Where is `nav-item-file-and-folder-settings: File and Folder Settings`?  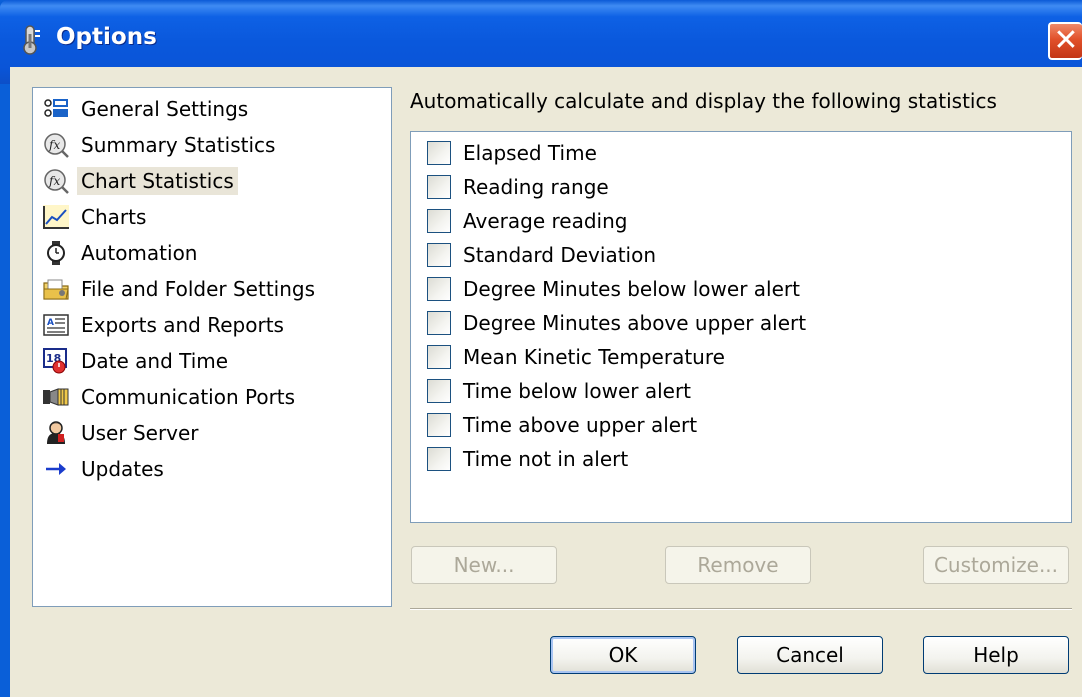 nav-item-file-and-folder-settings: File and Folder Settings is located at coordinates (180, 289).